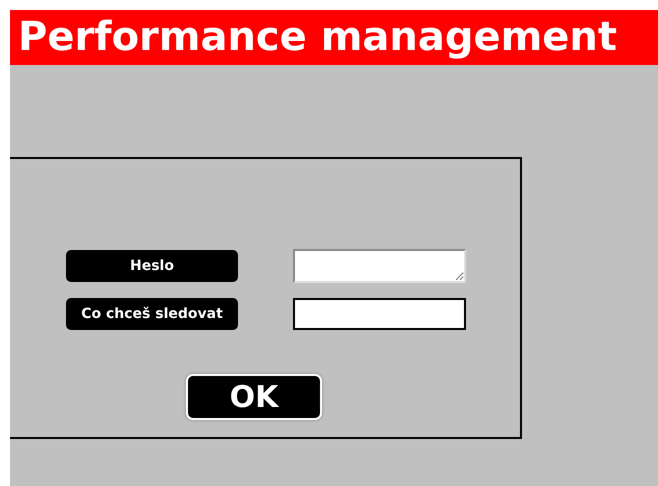 The height and width of the screenshot is (486, 658). What do you see at coordinates (254, 397) in the screenshot?
I see `ok-button: OK` at bounding box center [254, 397].